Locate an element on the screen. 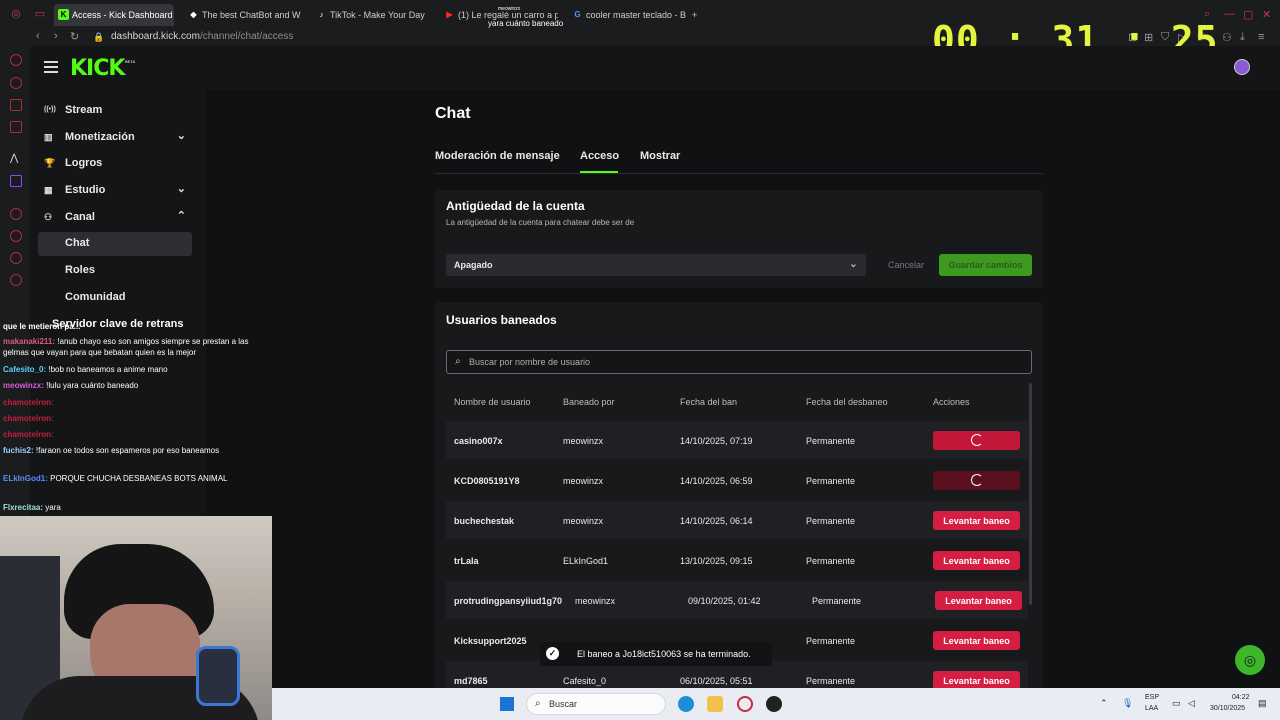  kick-favicon-icon: K is located at coordinates (63, 14).